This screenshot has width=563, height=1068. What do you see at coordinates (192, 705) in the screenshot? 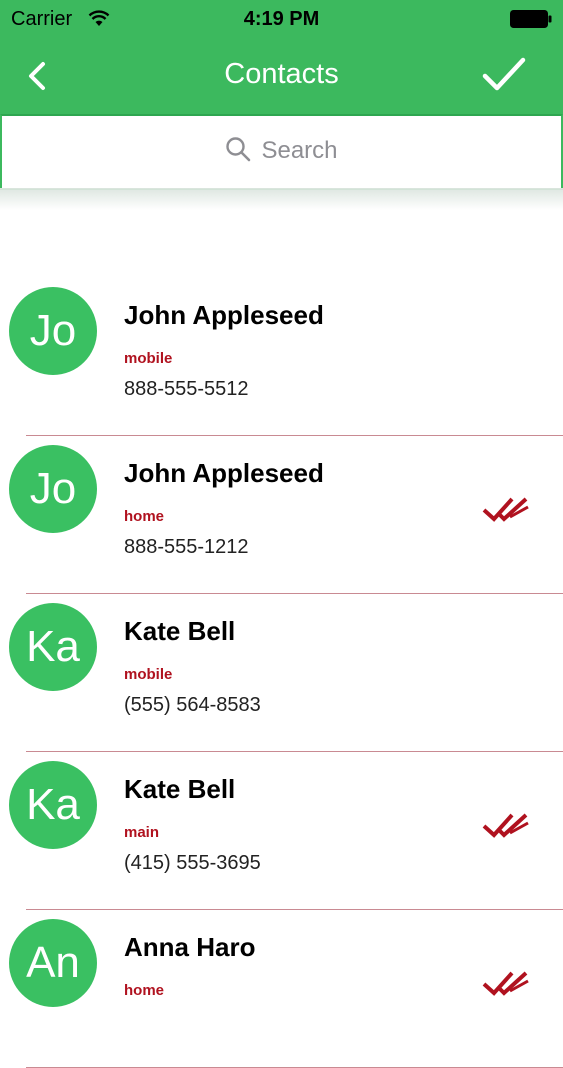
I see `phone-number: (555) 564-8583` at bounding box center [192, 705].